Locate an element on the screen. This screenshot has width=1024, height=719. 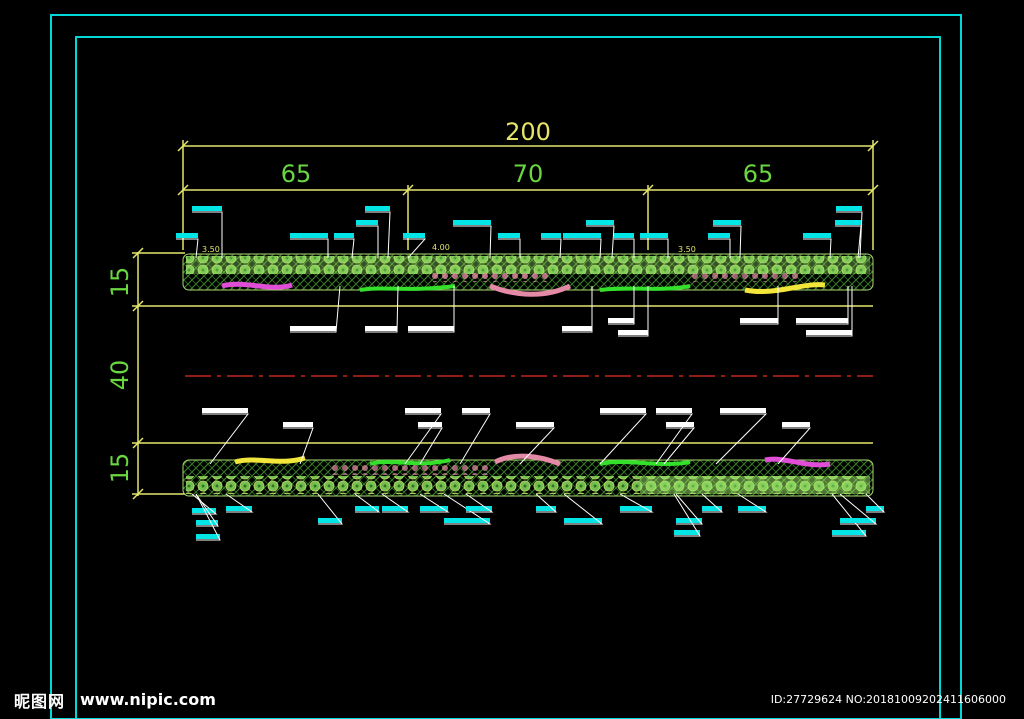
dim-right-segment: 65 is located at coordinates (758, 174).